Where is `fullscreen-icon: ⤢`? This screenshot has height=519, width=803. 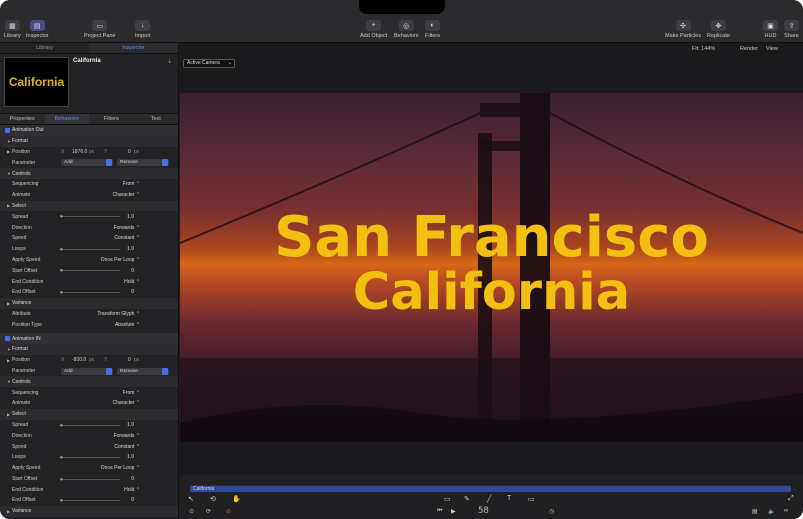
fullscreen-icon: ⤢ is located at coordinates (791, 499).